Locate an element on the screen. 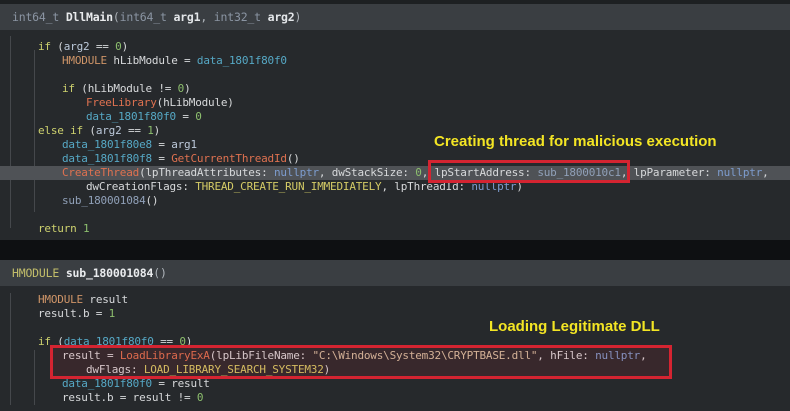 Image resolution: width=790 pixels, height=411 pixels. code-token-plain: hLibModule = is located at coordinates (151, 60).